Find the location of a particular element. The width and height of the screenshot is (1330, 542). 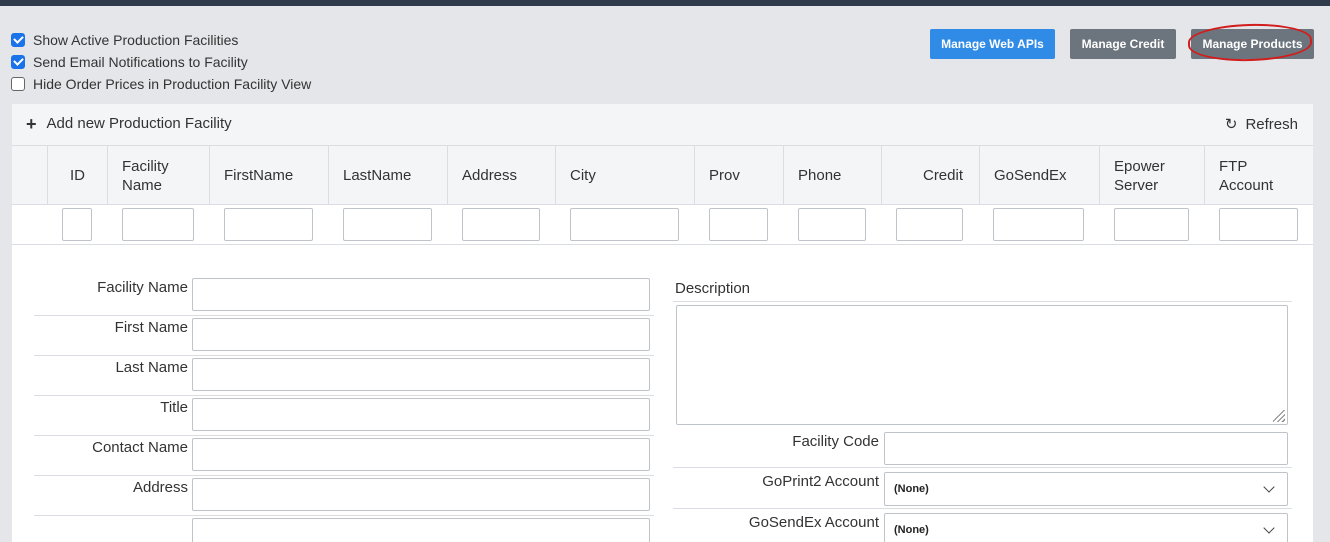

column-header-firstname: FirstName is located at coordinates (268, 175).